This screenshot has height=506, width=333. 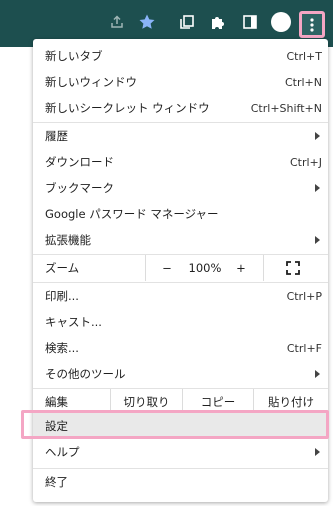 What do you see at coordinates (147, 22) in the screenshot?
I see `star-icon` at bounding box center [147, 22].